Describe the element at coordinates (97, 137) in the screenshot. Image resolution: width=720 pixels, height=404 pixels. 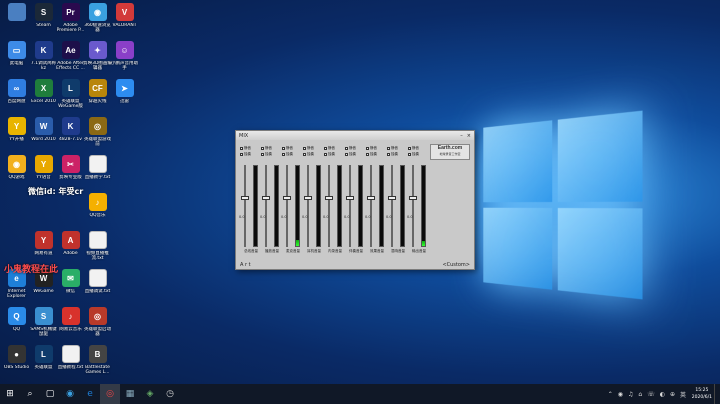
I see `desktop-icon: ◎ 英雄联盟游戏前` at that location.